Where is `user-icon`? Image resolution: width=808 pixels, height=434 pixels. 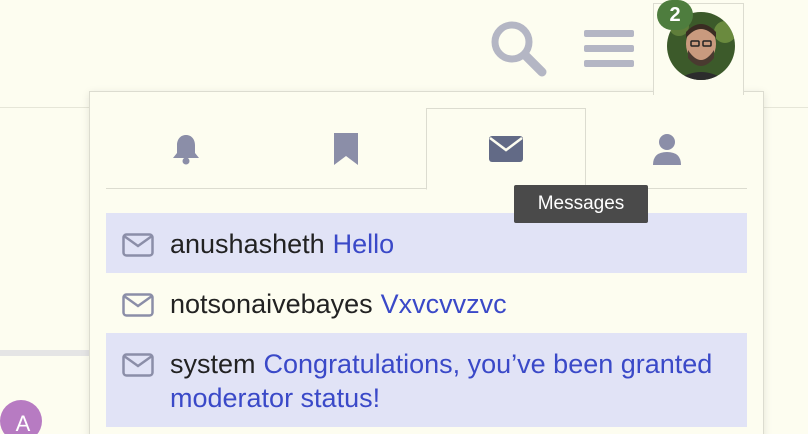
user-icon is located at coordinates (667, 149).